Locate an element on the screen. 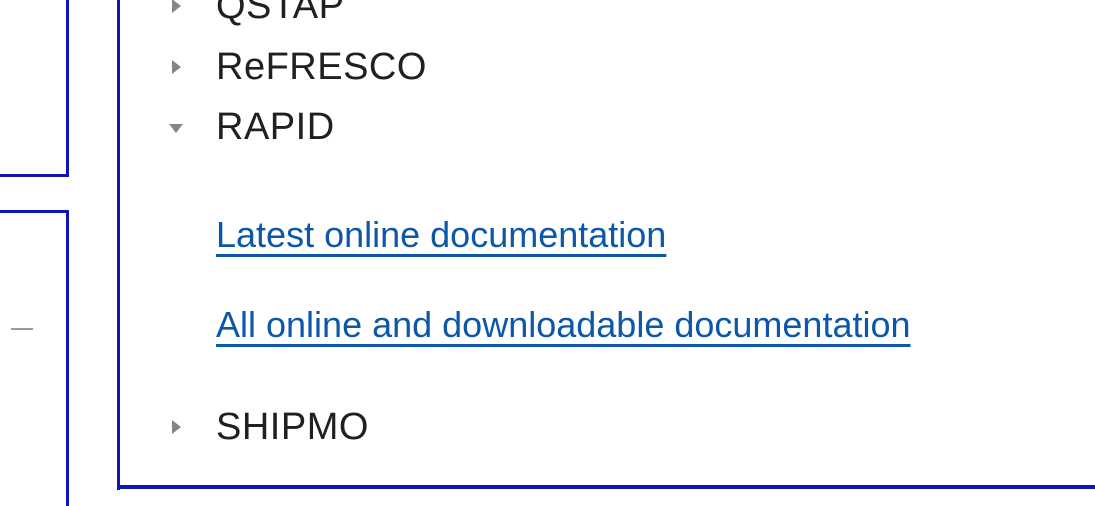 The width and height of the screenshot is (1095, 506). tree-item-label: RAPID is located at coordinates (275, 126).